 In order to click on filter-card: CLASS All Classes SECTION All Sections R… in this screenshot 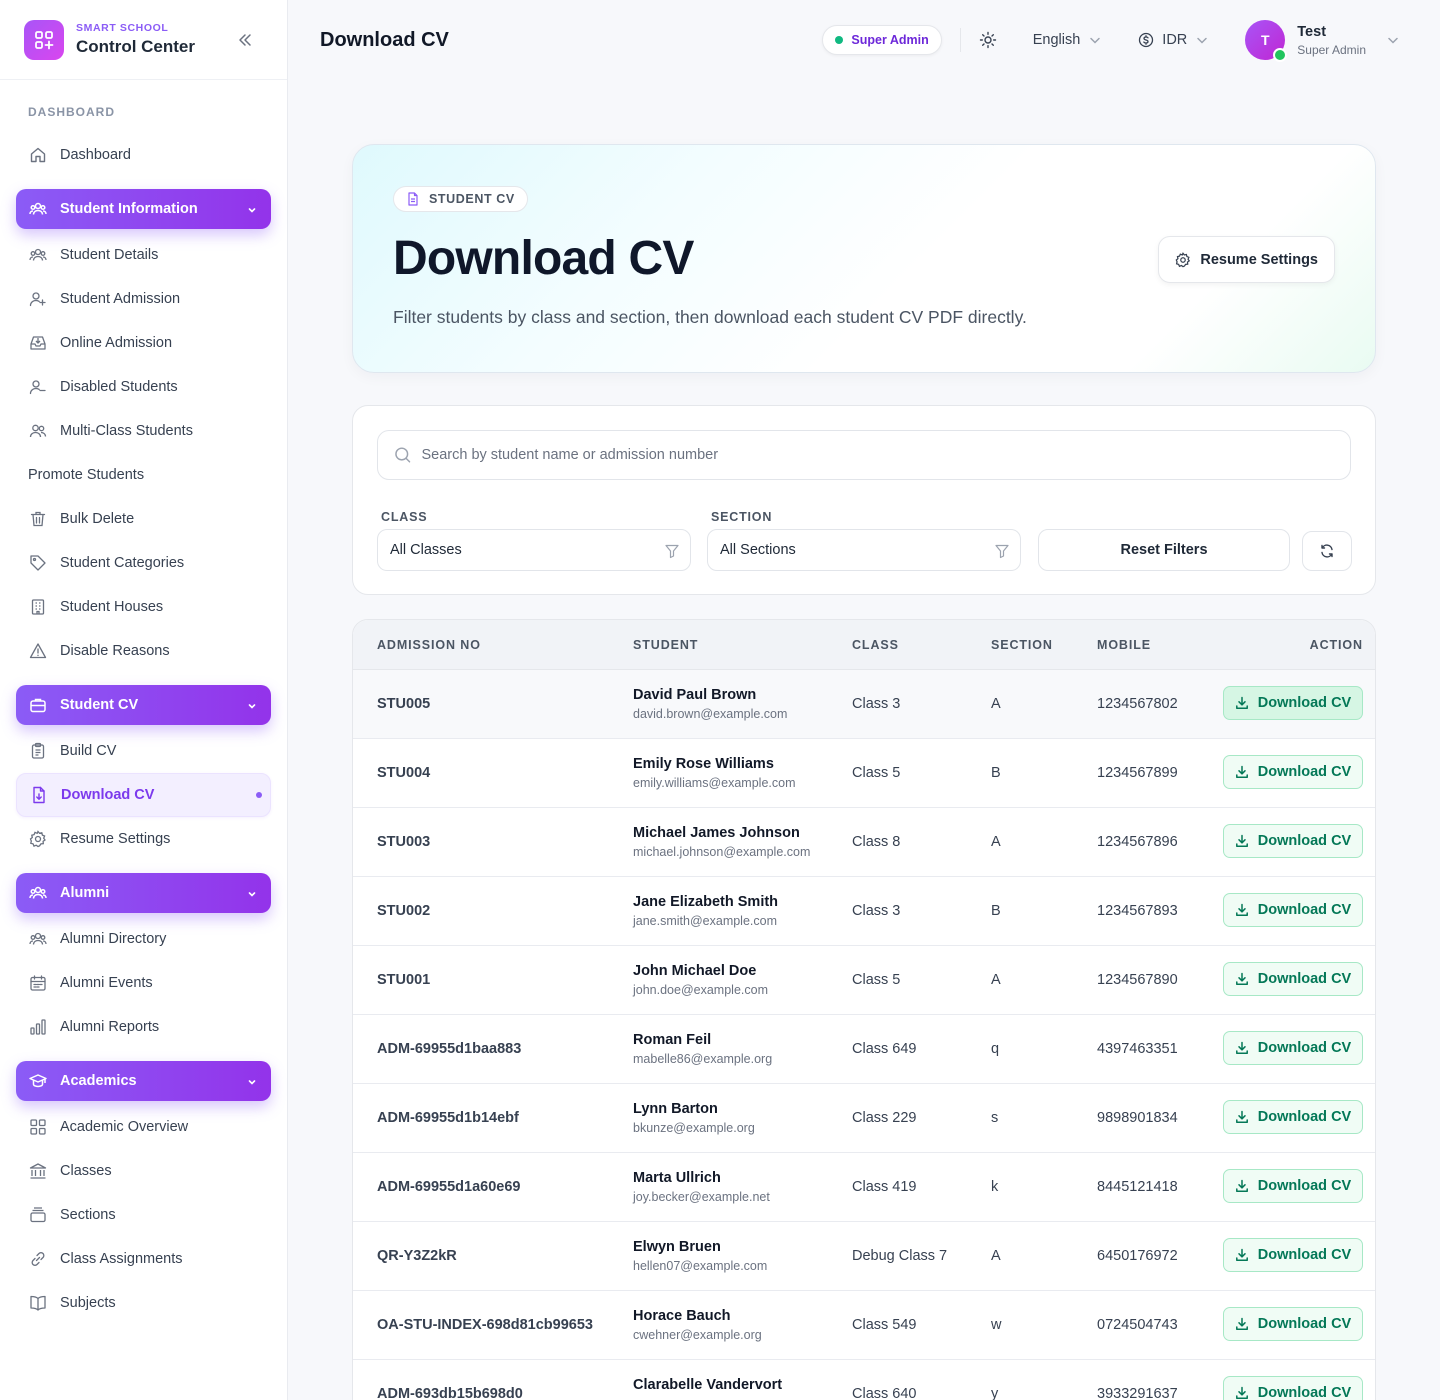, I will do `click(864, 500)`.